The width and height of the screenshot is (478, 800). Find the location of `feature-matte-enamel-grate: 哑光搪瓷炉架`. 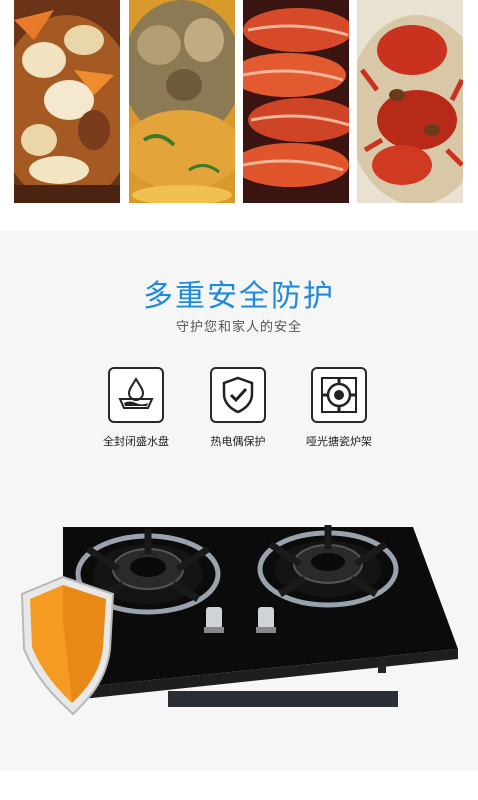

feature-matte-enamel-grate: 哑光搪瓷炉架 is located at coordinates (339, 408).